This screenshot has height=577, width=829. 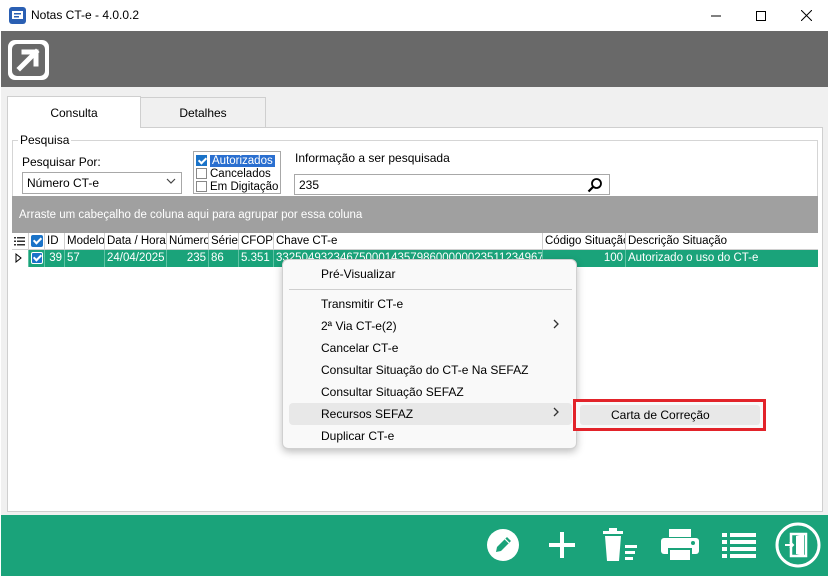 I want to click on column-header-id: ID, so click(x=55, y=241).